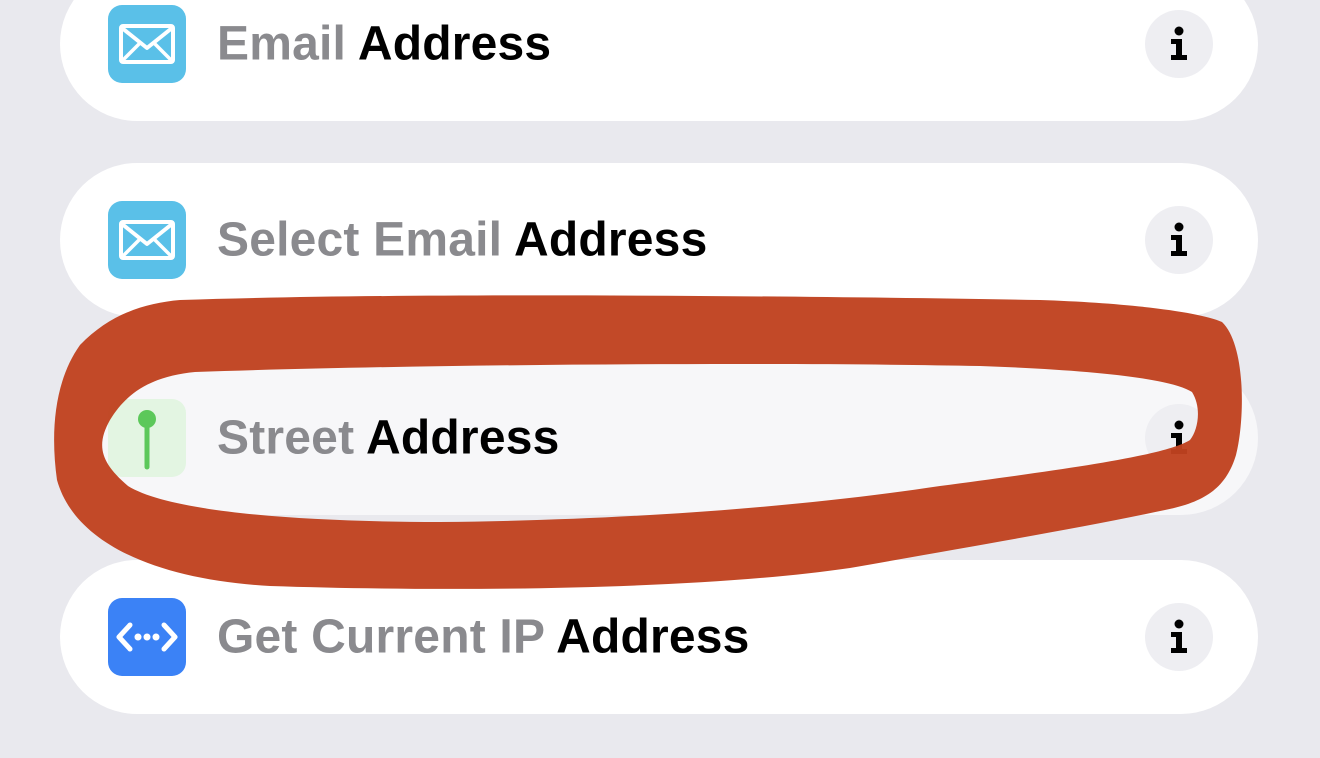 This screenshot has height=758, width=1320. I want to click on action-label: Get Current IP Address, so click(483, 637).